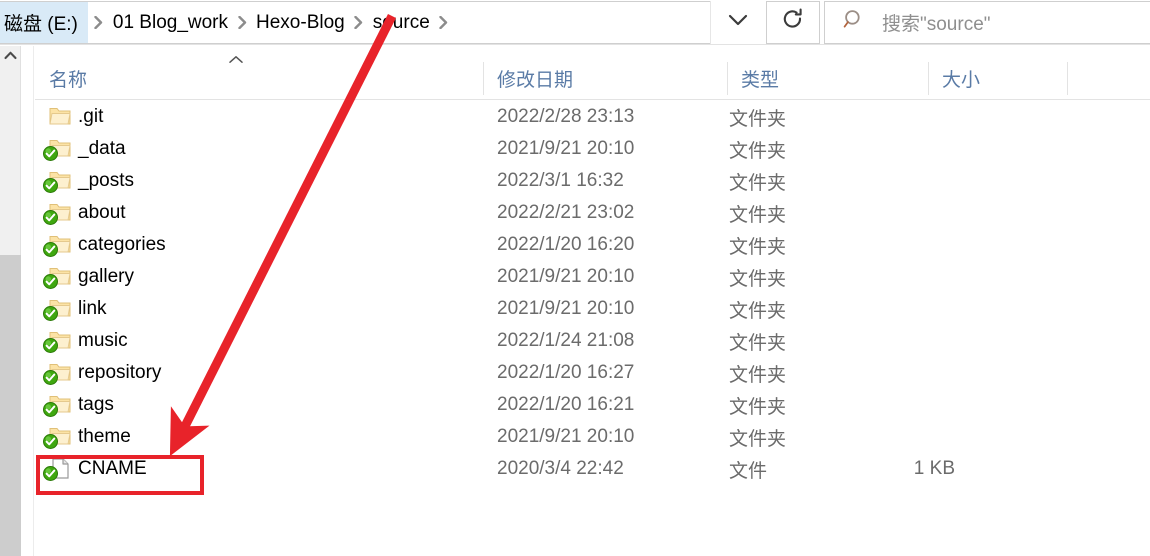  I want to click on breadcrumb-label: 磁盘 (E:), so click(41, 24).